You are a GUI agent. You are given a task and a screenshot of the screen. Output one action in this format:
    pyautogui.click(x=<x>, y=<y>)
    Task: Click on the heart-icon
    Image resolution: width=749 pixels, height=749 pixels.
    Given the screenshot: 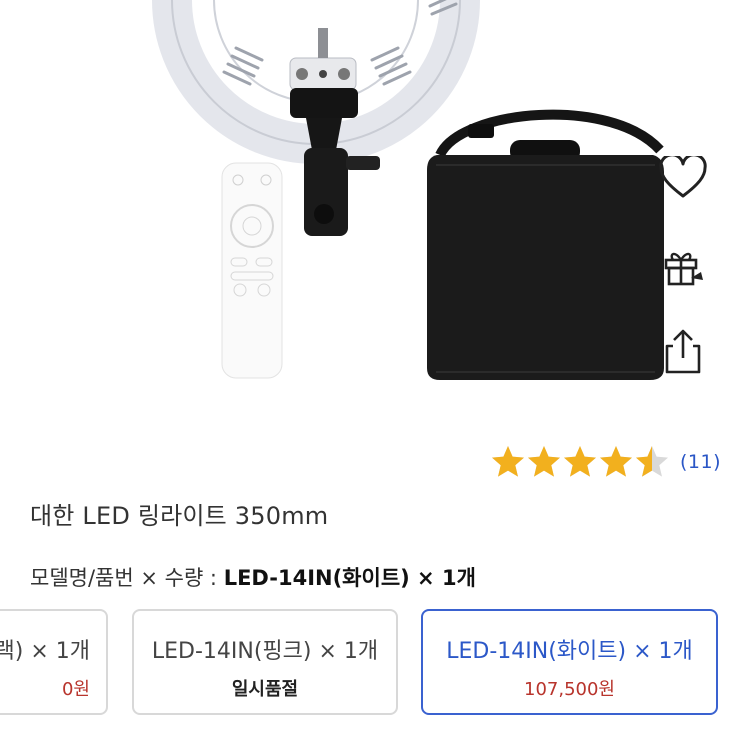 What is the action you would take?
    pyautogui.click(x=683, y=177)
    